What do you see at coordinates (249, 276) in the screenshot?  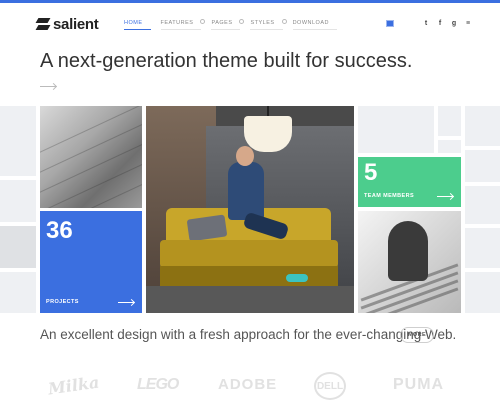 I see `sofa-base` at bounding box center [249, 276].